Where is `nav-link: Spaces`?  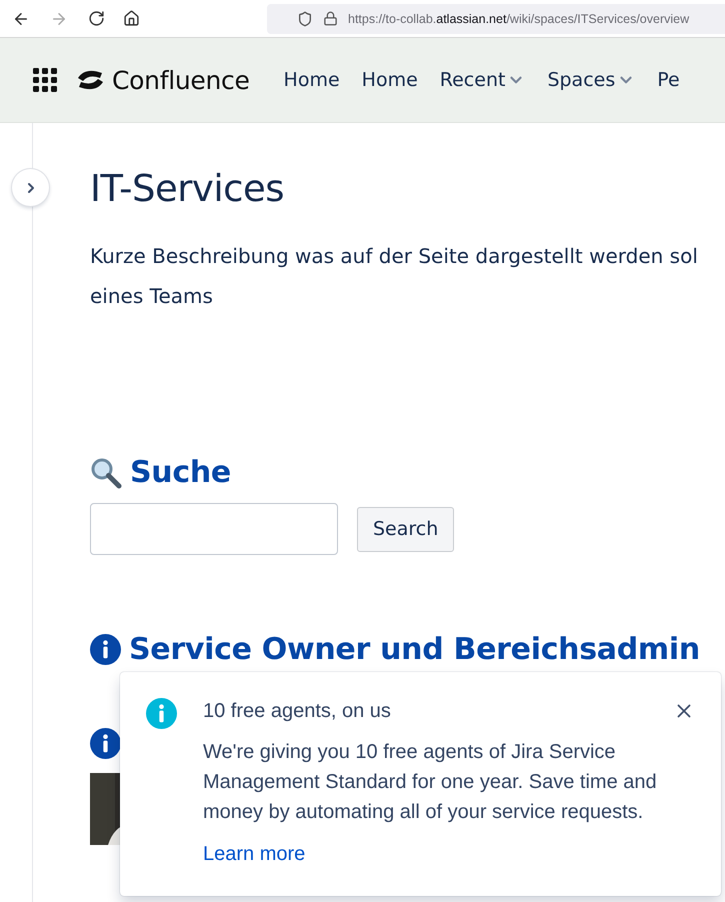
nav-link: Spaces is located at coordinates (591, 80).